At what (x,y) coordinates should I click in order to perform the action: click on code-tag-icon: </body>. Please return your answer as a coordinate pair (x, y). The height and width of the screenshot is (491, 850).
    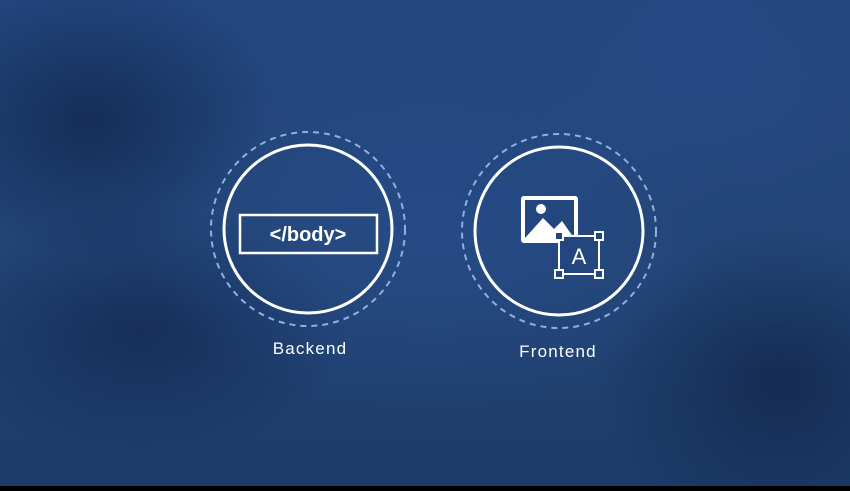
    Looking at the image, I should click on (308, 234).